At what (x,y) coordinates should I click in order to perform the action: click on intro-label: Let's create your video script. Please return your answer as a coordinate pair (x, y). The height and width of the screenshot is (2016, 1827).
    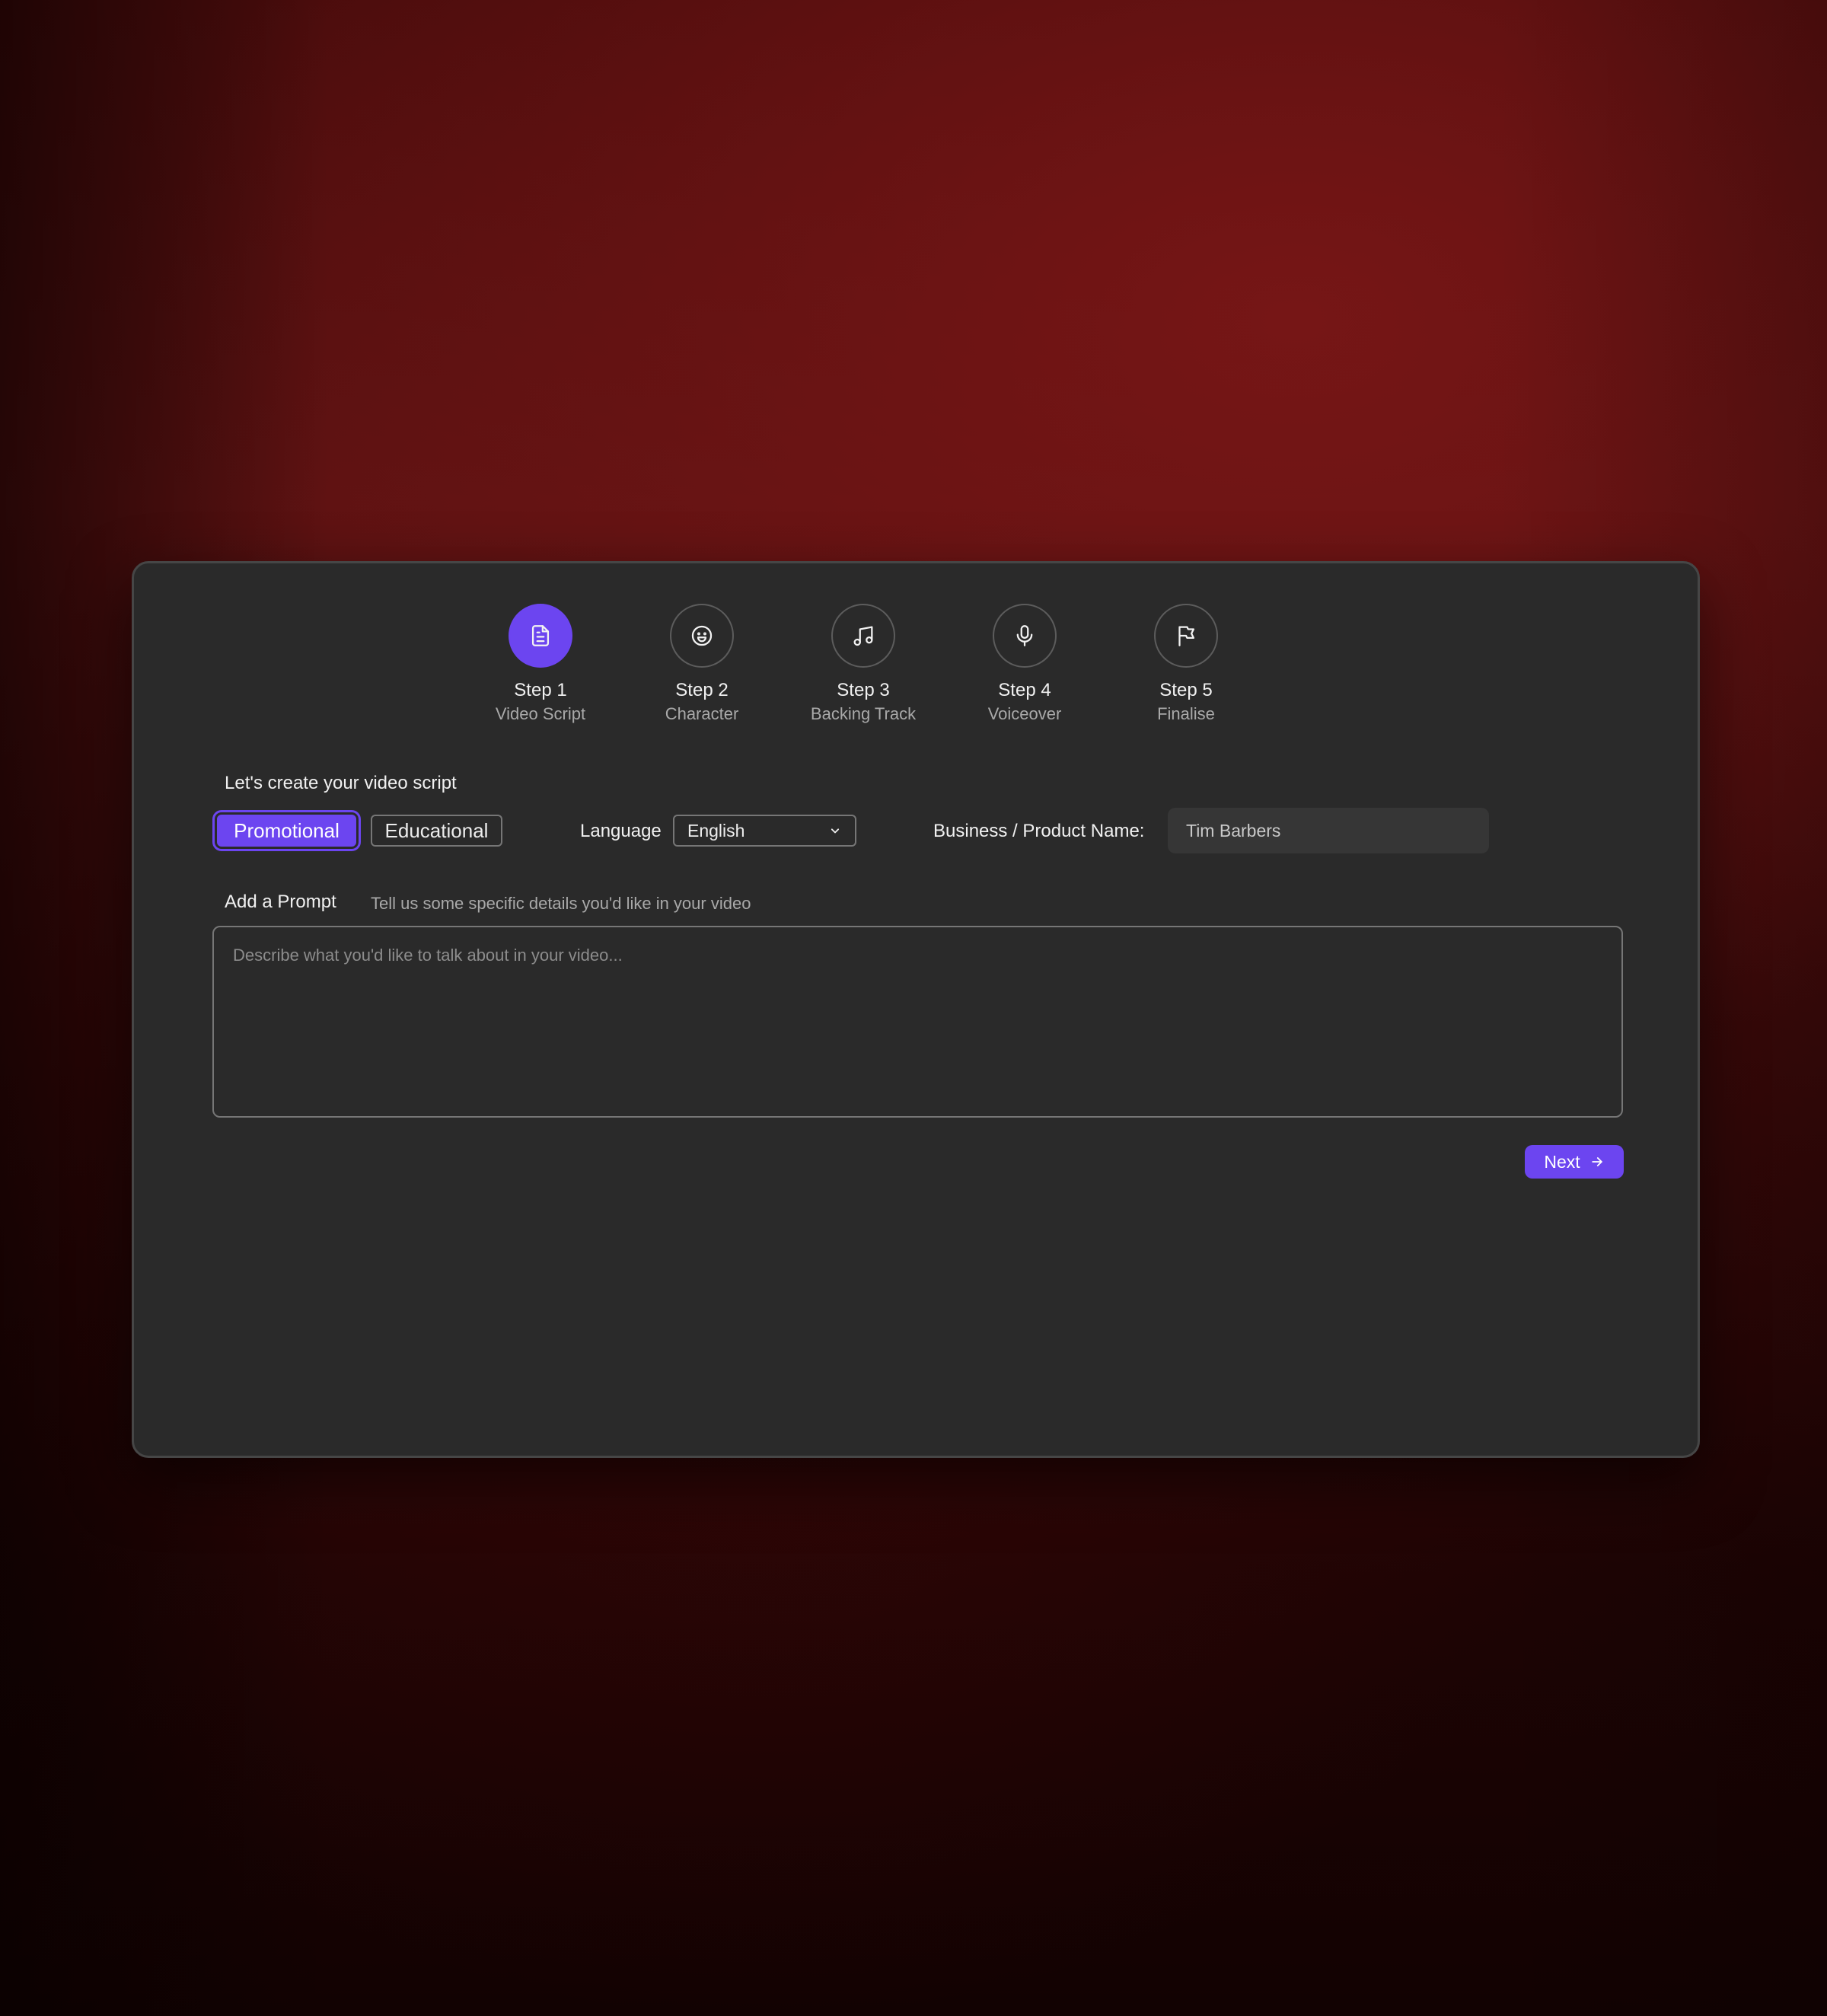
    Looking at the image, I should click on (341, 783).